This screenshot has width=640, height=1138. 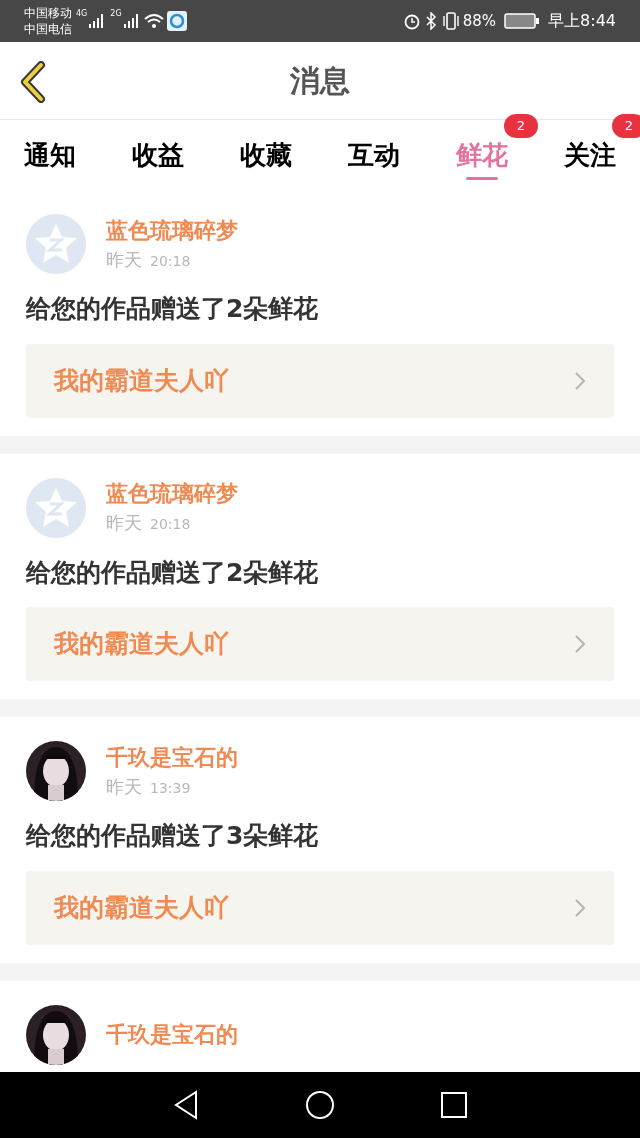 I want to click on tab: 收益, so click(x=158, y=155).